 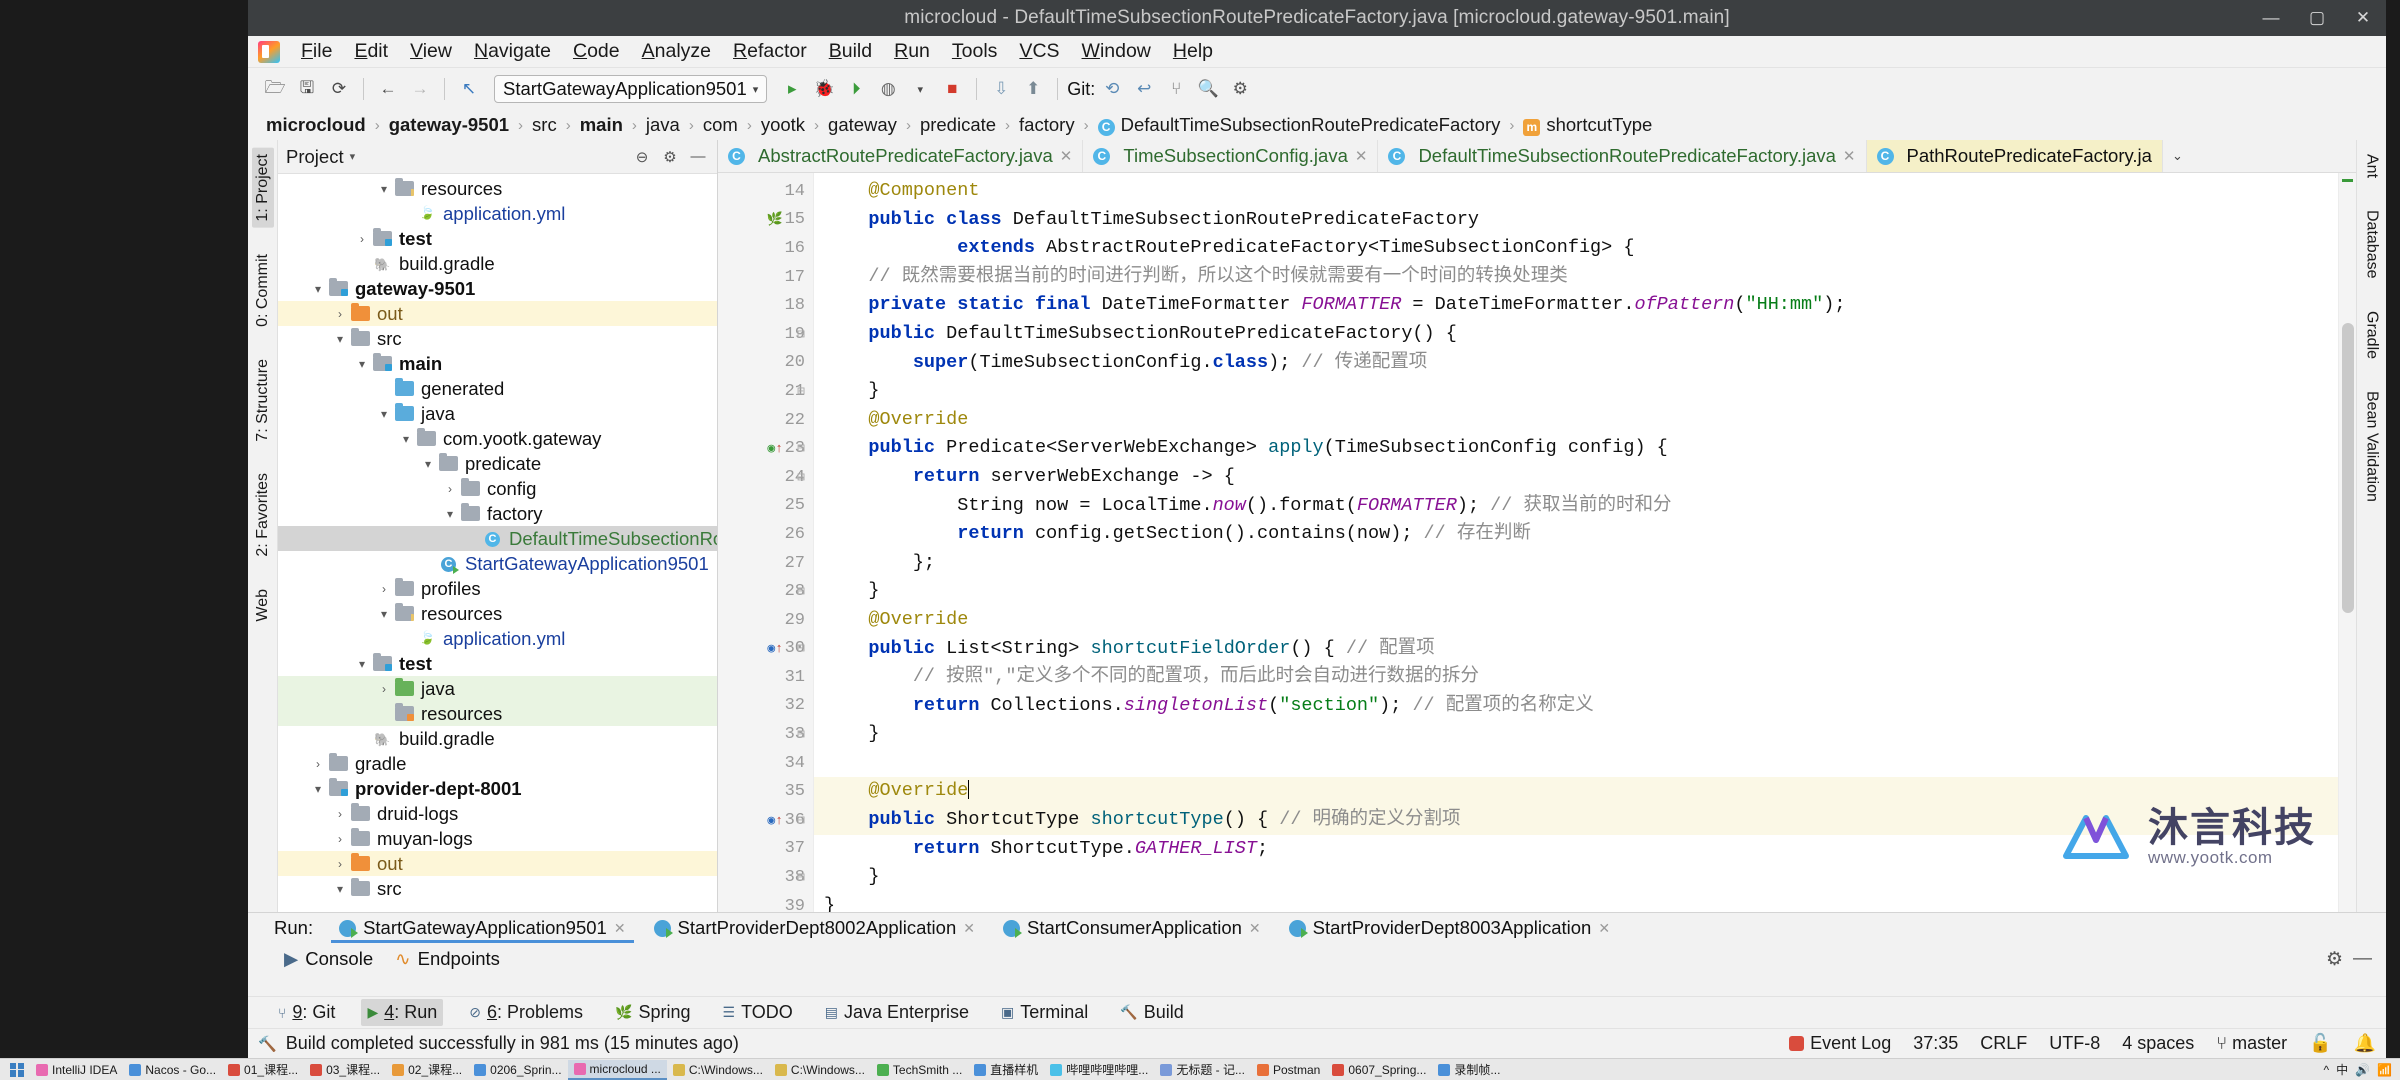 I want to click on breadcrumb-item-factory: factory, so click(x=1047, y=125).